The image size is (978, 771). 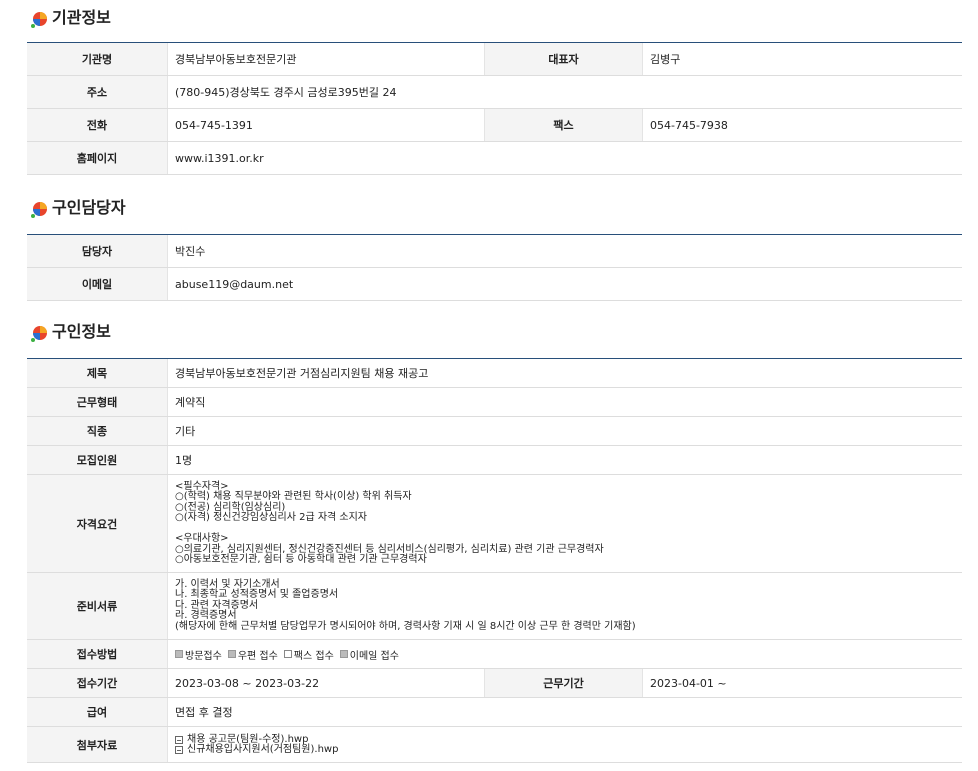 What do you see at coordinates (97, 402) in the screenshot?
I see `worktype-label: 근무형태` at bounding box center [97, 402].